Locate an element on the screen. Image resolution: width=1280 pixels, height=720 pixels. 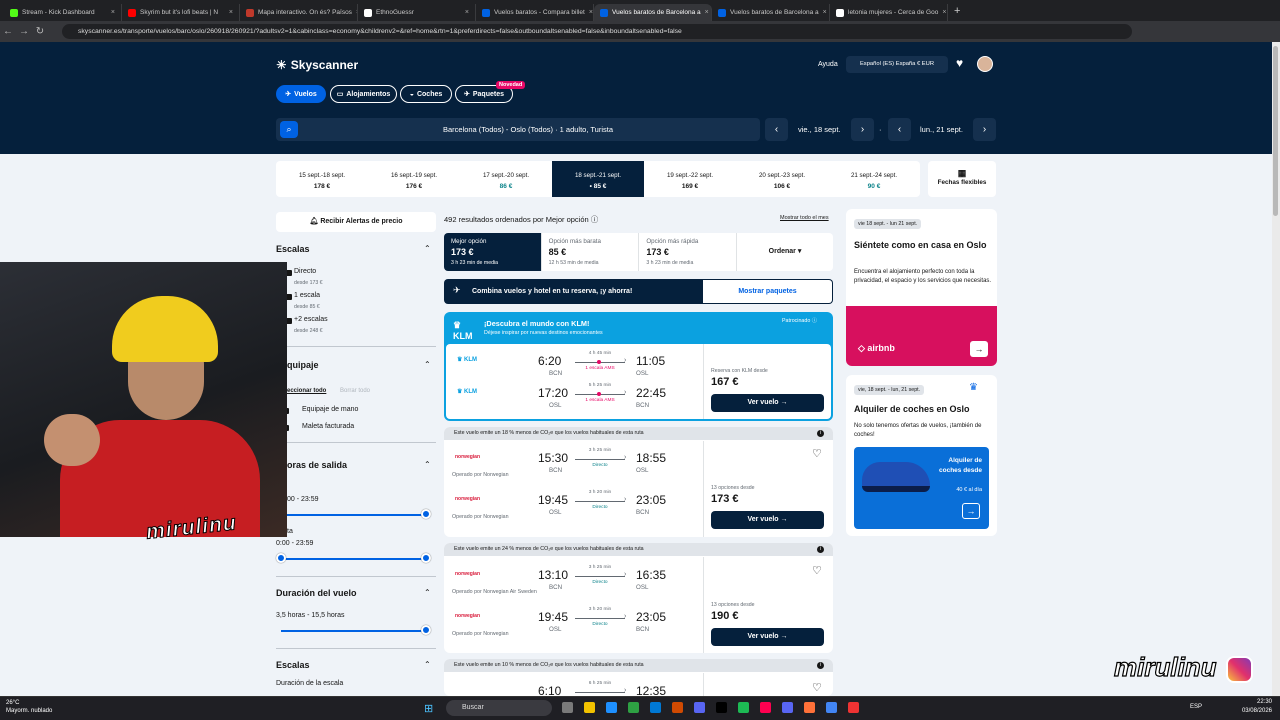
windows-start-icon: ⊞ is located at coordinates (428, 708).